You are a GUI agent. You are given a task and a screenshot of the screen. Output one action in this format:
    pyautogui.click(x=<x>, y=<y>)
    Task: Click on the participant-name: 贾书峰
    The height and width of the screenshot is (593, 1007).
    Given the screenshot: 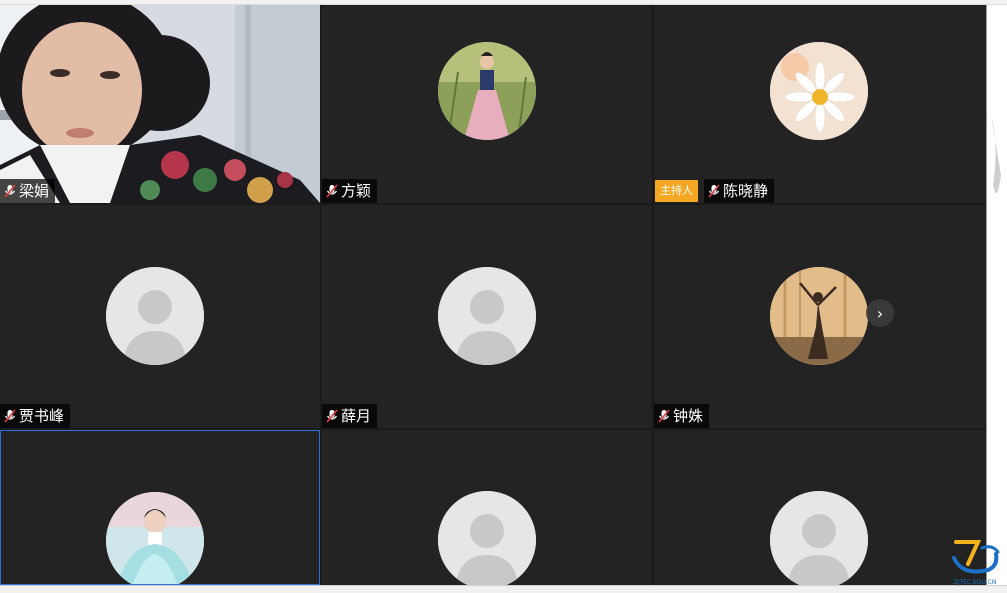 What is the action you would take?
    pyautogui.click(x=42, y=416)
    